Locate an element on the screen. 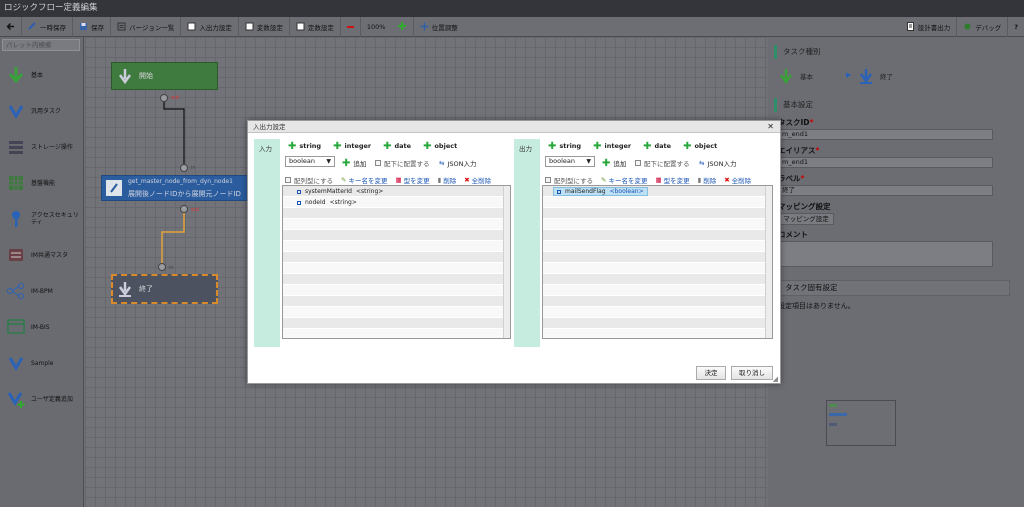 The width and height of the screenshot is (1024, 507). palette-item-access-security: アクセスセキュリティ is located at coordinates (41, 219).